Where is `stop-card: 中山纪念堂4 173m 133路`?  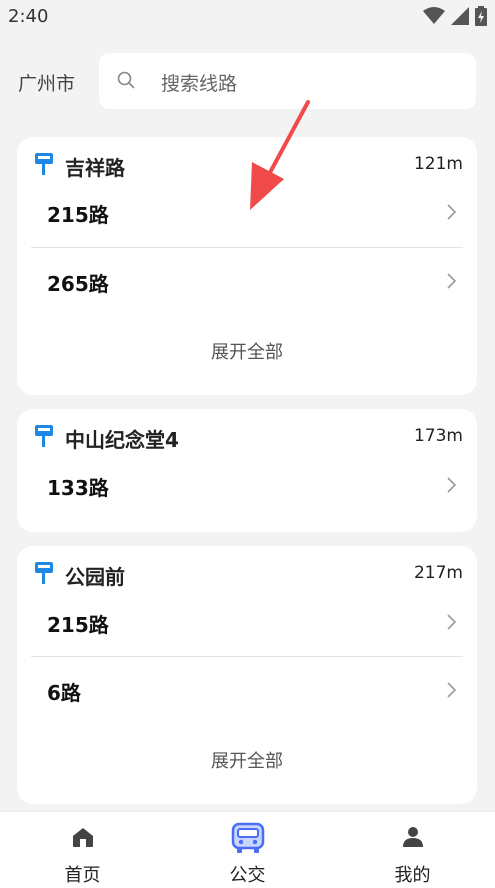
stop-card: 中山纪念堂4 173m 133路 is located at coordinates (247, 470).